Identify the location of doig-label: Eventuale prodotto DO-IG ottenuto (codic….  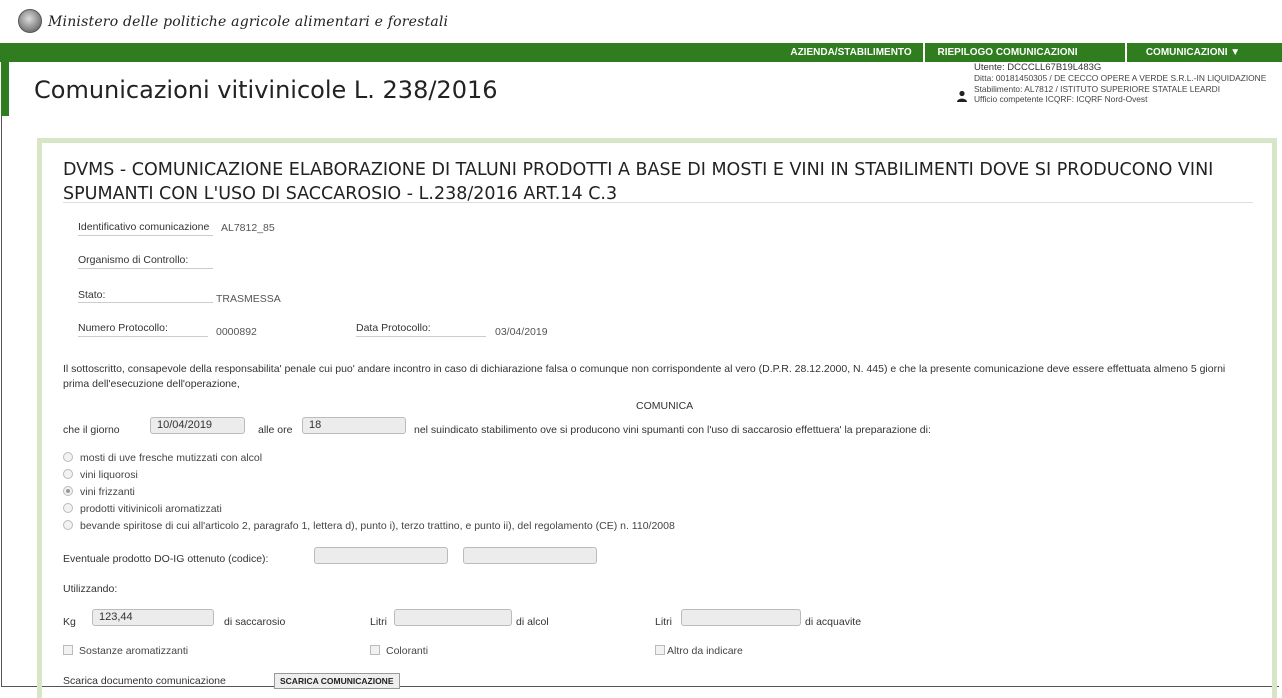
(166, 559).